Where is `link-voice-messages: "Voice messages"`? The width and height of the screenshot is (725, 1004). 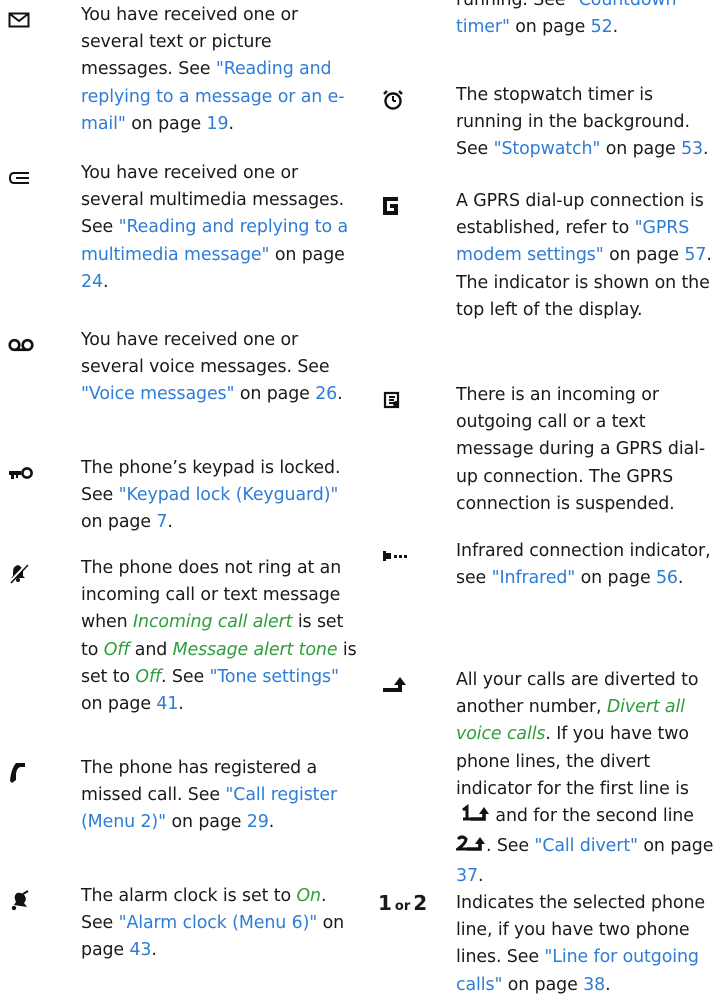 link-voice-messages: "Voice messages" is located at coordinates (158, 394).